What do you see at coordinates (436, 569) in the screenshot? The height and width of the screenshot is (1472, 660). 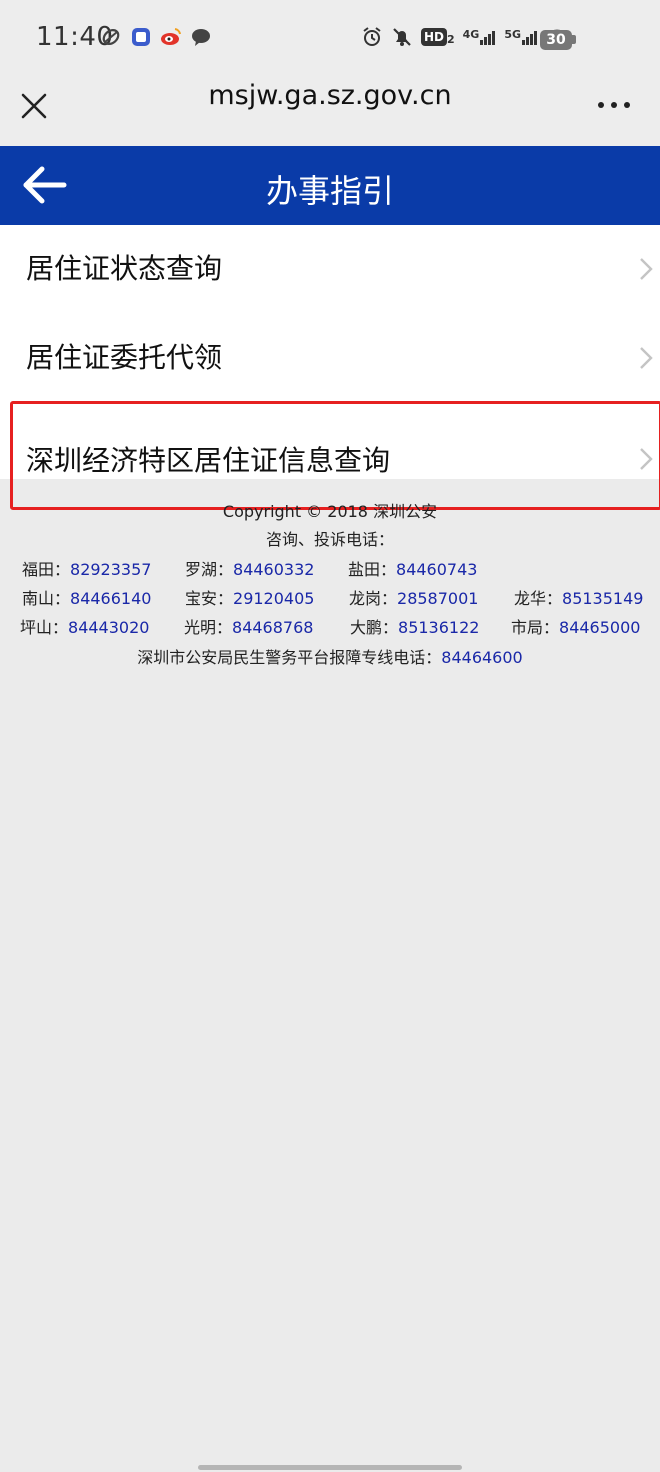 I see `phone-number-link: 84460743` at bounding box center [436, 569].